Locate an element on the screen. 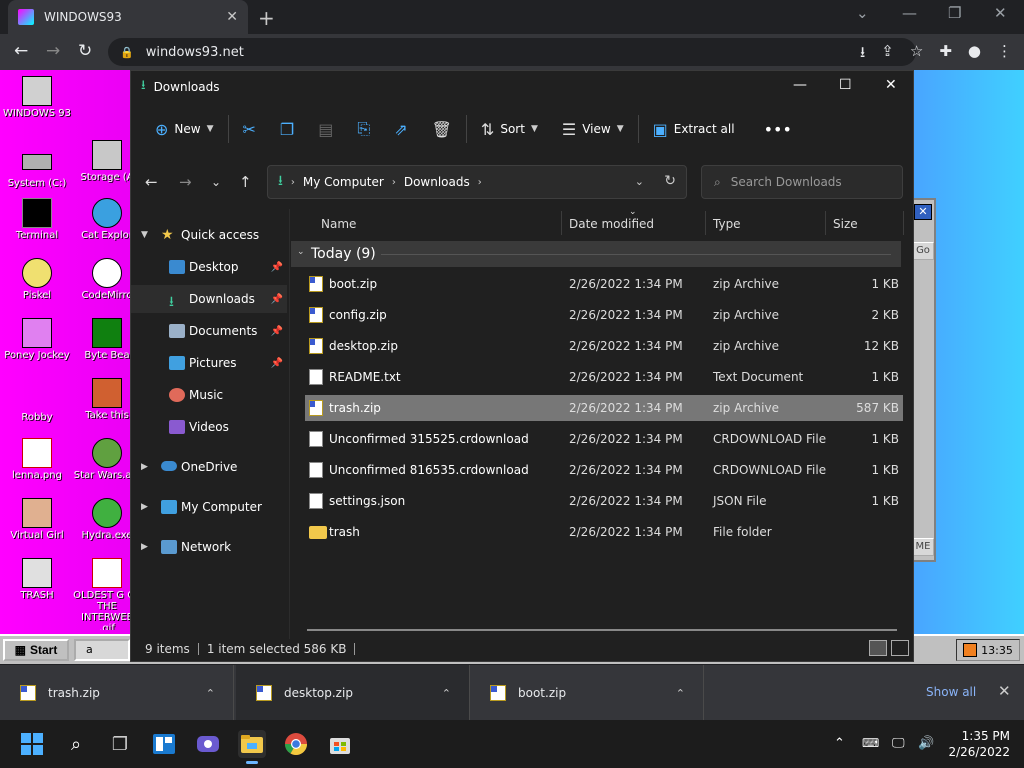  group-header-today: ⌄ Today (9) is located at coordinates (596, 254).